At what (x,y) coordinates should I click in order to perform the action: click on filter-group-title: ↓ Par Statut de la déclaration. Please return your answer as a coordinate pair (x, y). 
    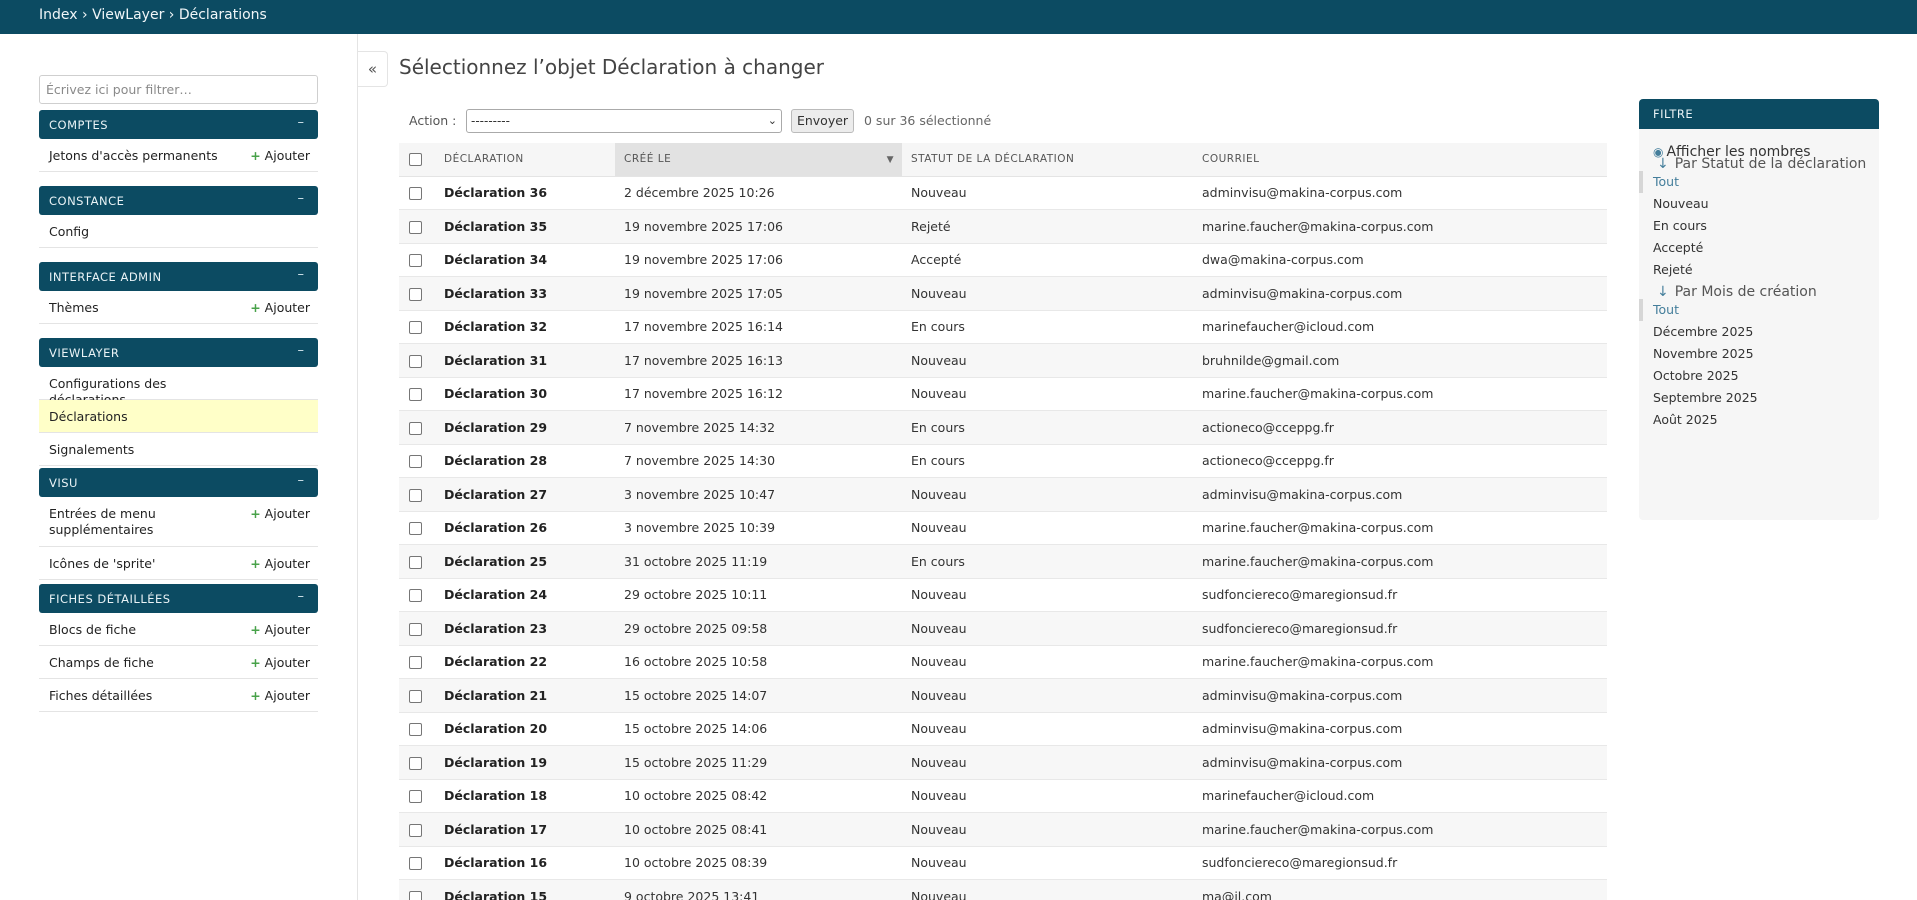
    Looking at the image, I should click on (1761, 164).